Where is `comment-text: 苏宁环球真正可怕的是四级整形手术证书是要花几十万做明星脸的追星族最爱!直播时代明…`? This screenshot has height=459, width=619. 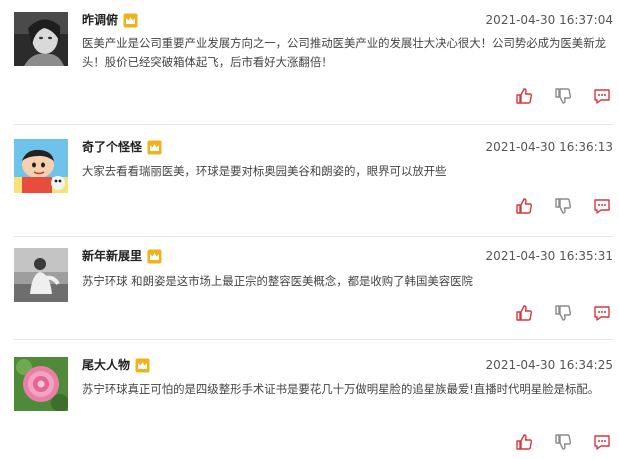 comment-text: 苏宁环球真正可怕的是四级整形手术证书是要花几十万做明星脸的追星族最爱!直播时代明… is located at coordinates (341, 389).